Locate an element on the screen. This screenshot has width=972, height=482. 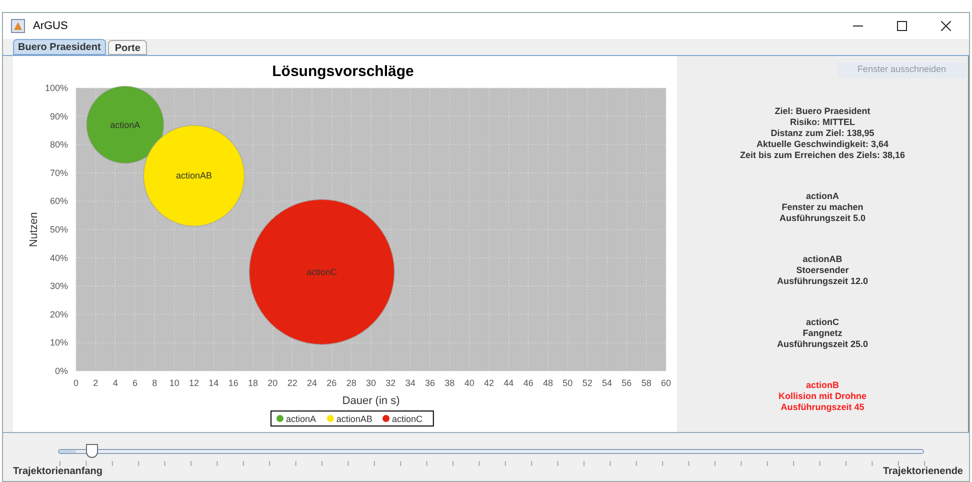
x-tick-label: 40 is located at coordinates (469, 383).